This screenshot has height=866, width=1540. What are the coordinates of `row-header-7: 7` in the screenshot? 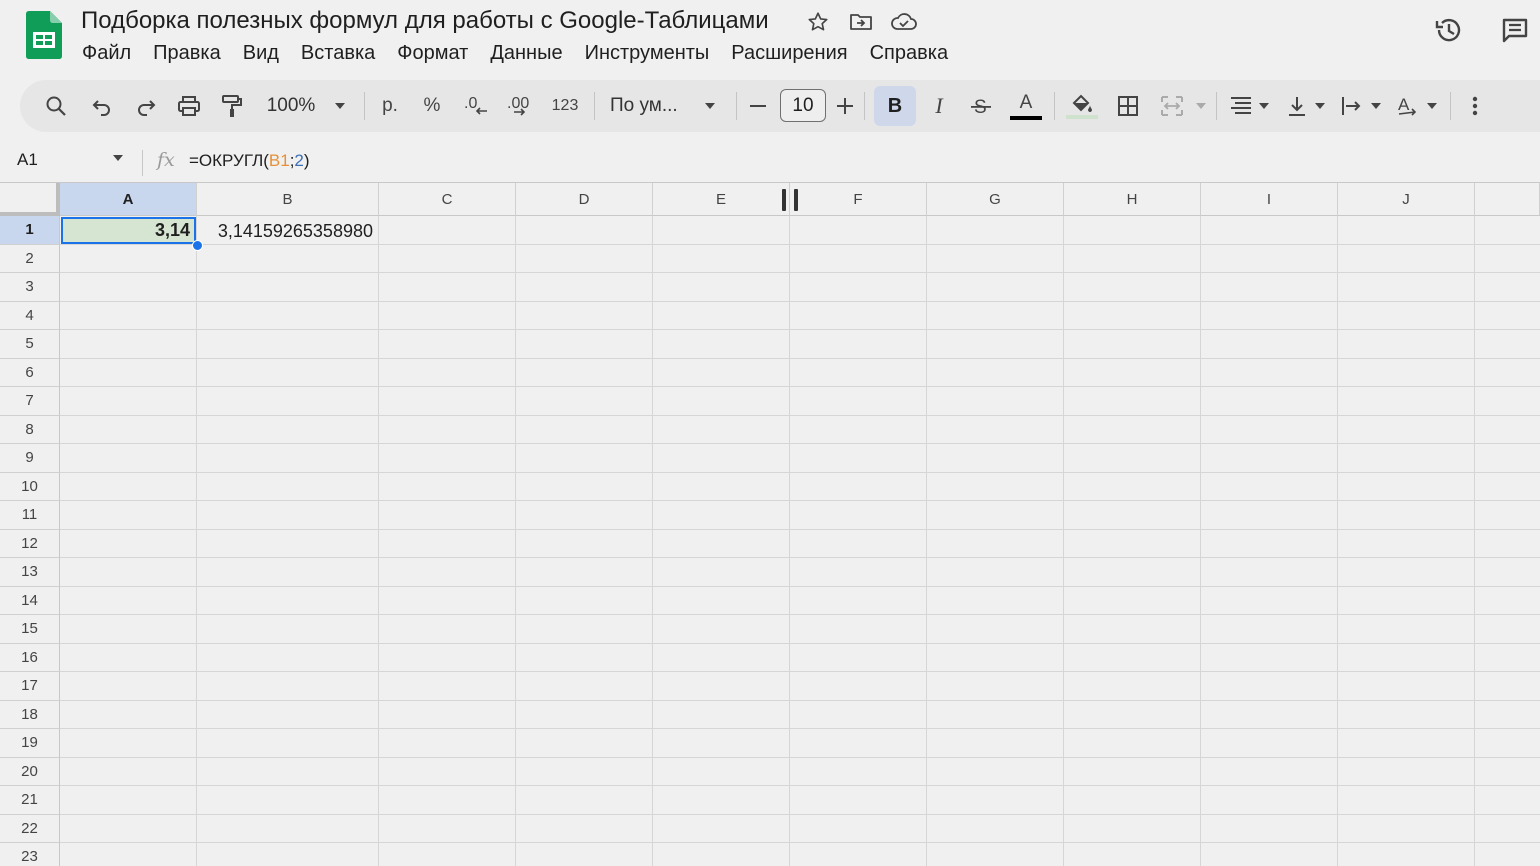 It's located at (30, 401).